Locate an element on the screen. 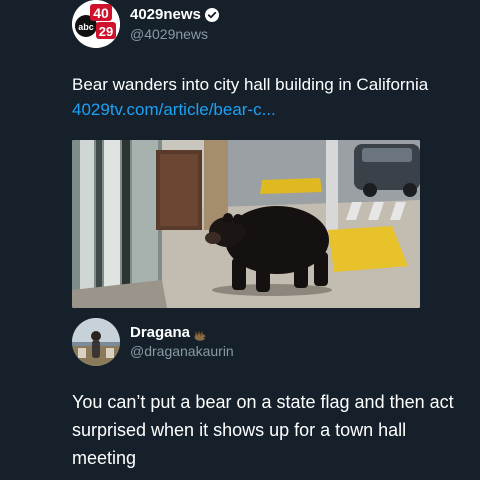  reply-author-display-name: Dragana is located at coordinates (168, 332).